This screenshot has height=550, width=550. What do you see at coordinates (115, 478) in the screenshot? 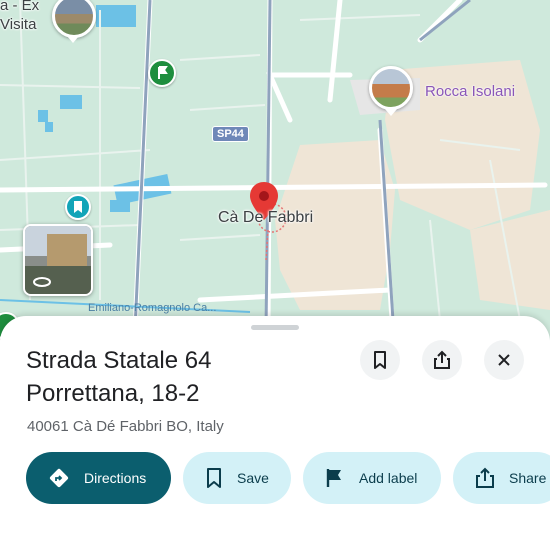
I see `directions-label: Directions` at bounding box center [115, 478].